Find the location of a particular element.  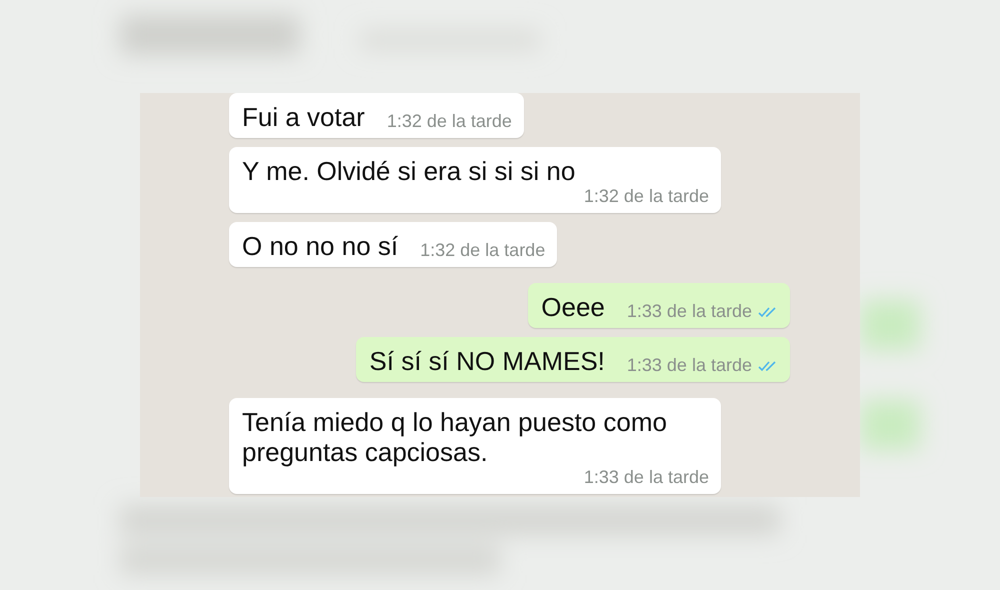

message-text: O no no no sí is located at coordinates (320, 246).